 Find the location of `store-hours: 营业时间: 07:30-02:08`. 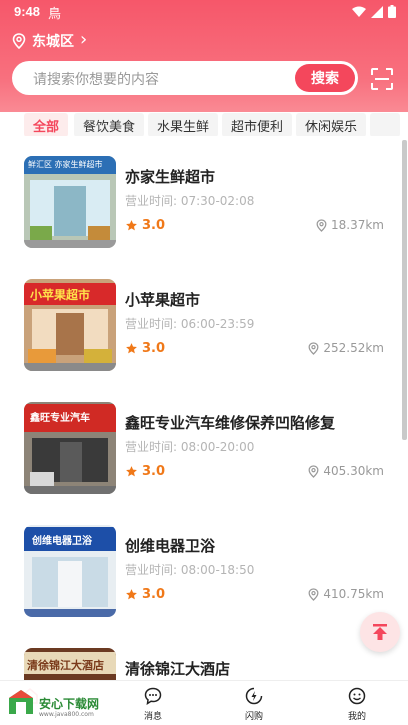

store-hours: 营业时间: 07:30-02:08 is located at coordinates (190, 201).